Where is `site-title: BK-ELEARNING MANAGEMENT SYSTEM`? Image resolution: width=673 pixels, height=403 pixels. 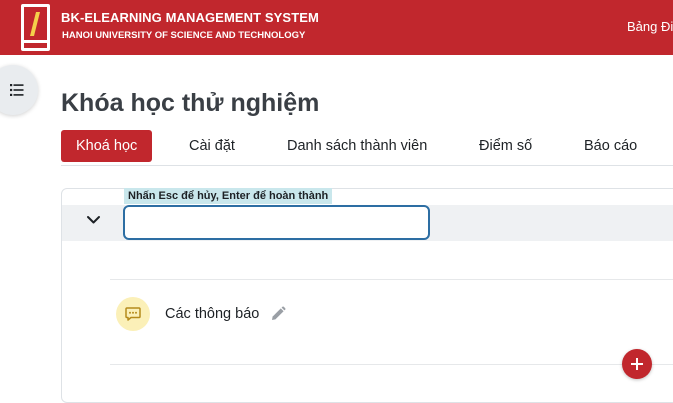
site-title: BK-ELEARNING MANAGEMENT SYSTEM is located at coordinates (190, 17).